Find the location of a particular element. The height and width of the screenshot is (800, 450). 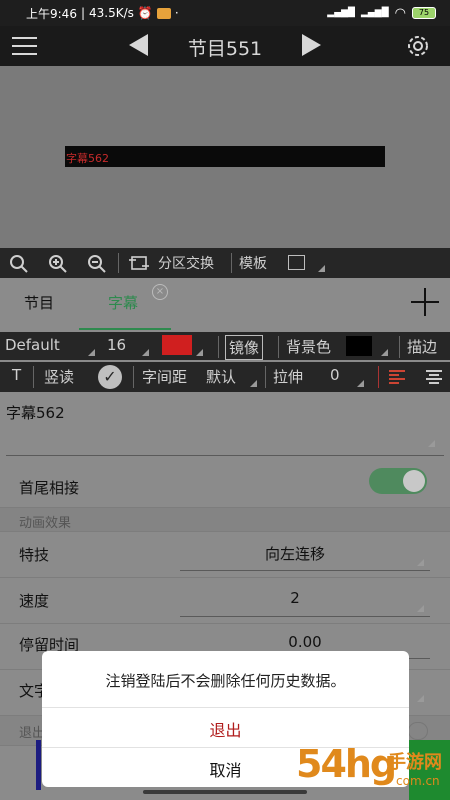

vertical-read-label: 竖读 is located at coordinates (59, 377).